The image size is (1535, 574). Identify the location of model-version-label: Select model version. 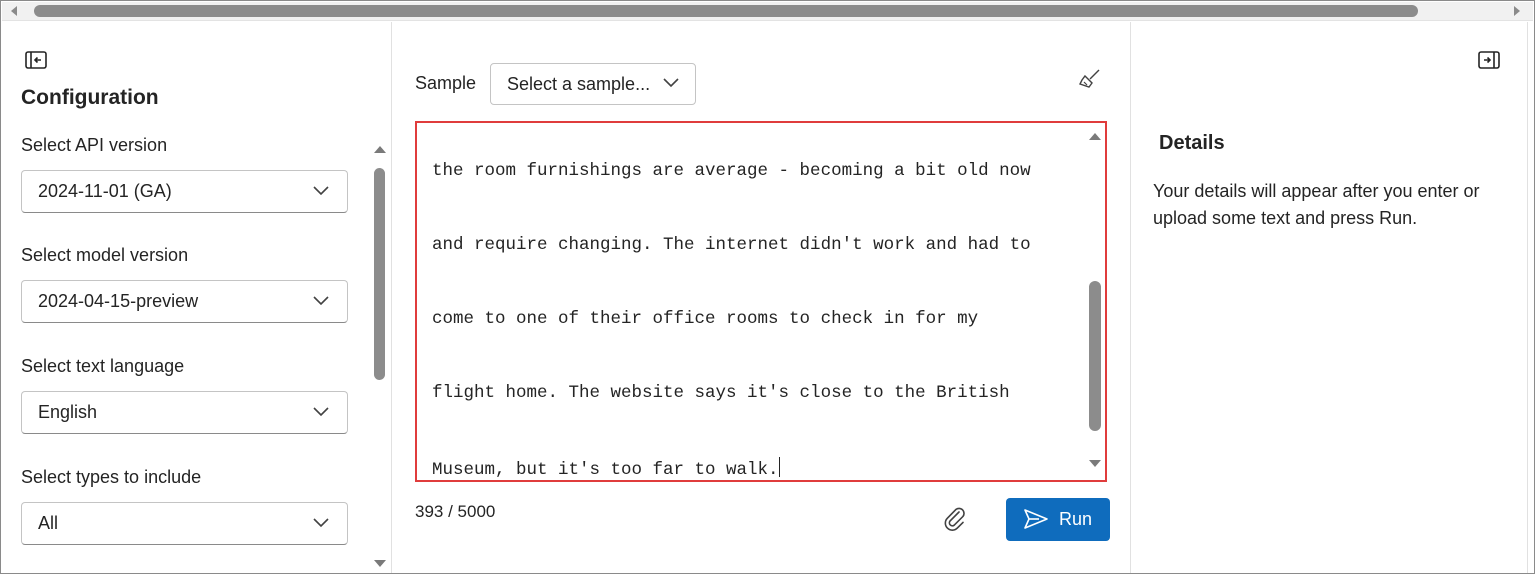
(105, 255).